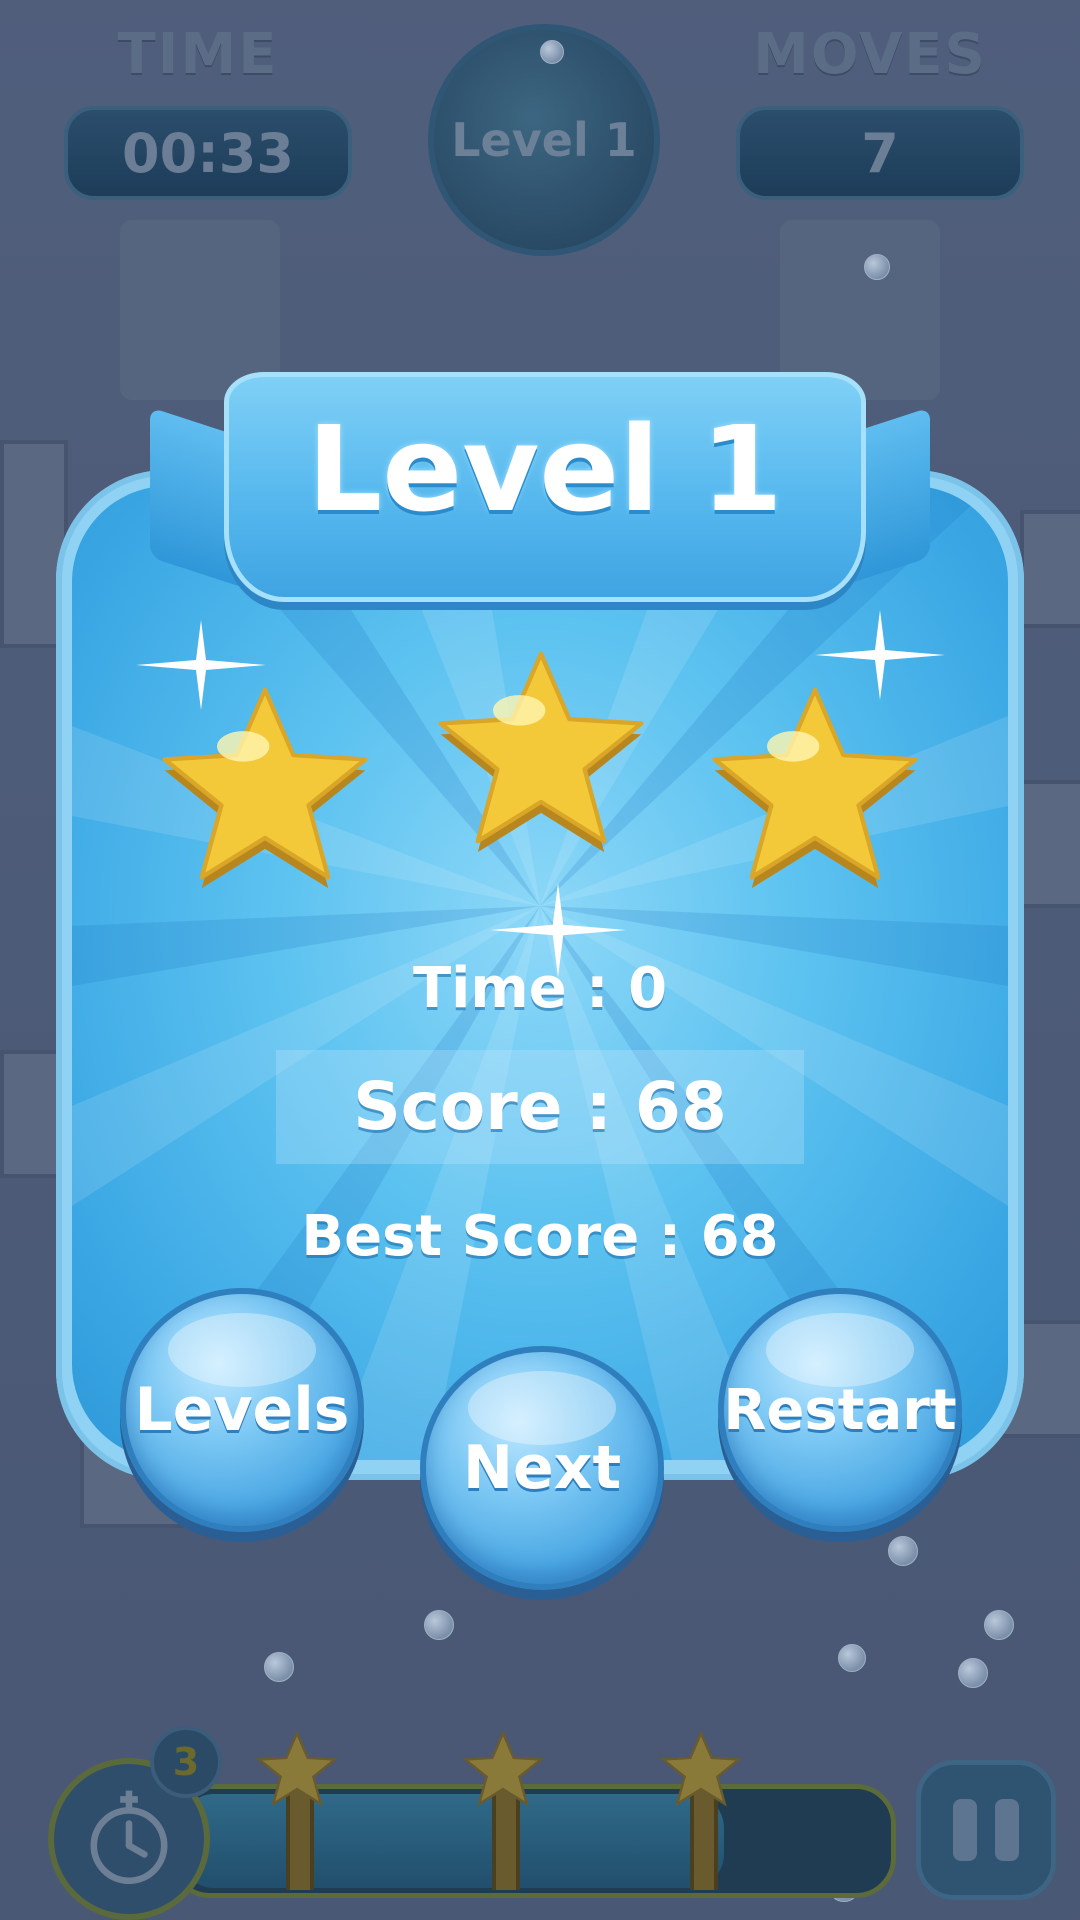  What do you see at coordinates (540, 1236) in the screenshot?
I see `best-score-result: Best Score : 68` at bounding box center [540, 1236].